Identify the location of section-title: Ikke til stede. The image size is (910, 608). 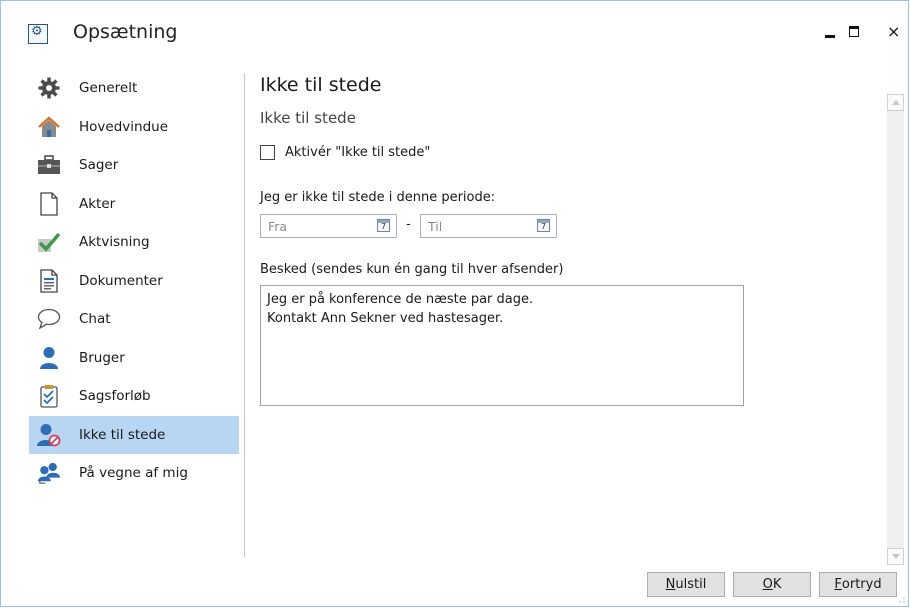
(308, 118).